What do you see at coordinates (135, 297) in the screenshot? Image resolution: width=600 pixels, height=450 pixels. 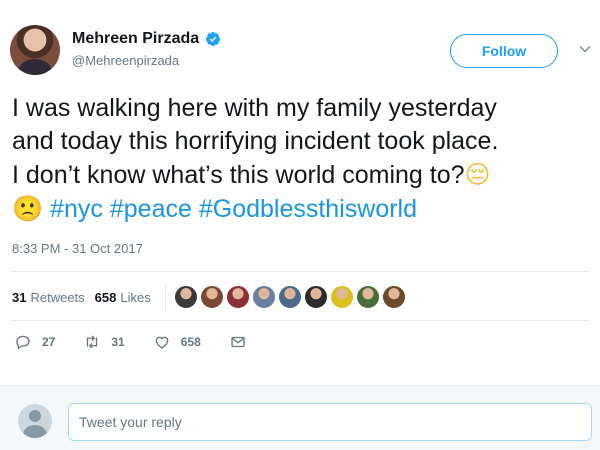 I see `likes-label: Likes` at bounding box center [135, 297].